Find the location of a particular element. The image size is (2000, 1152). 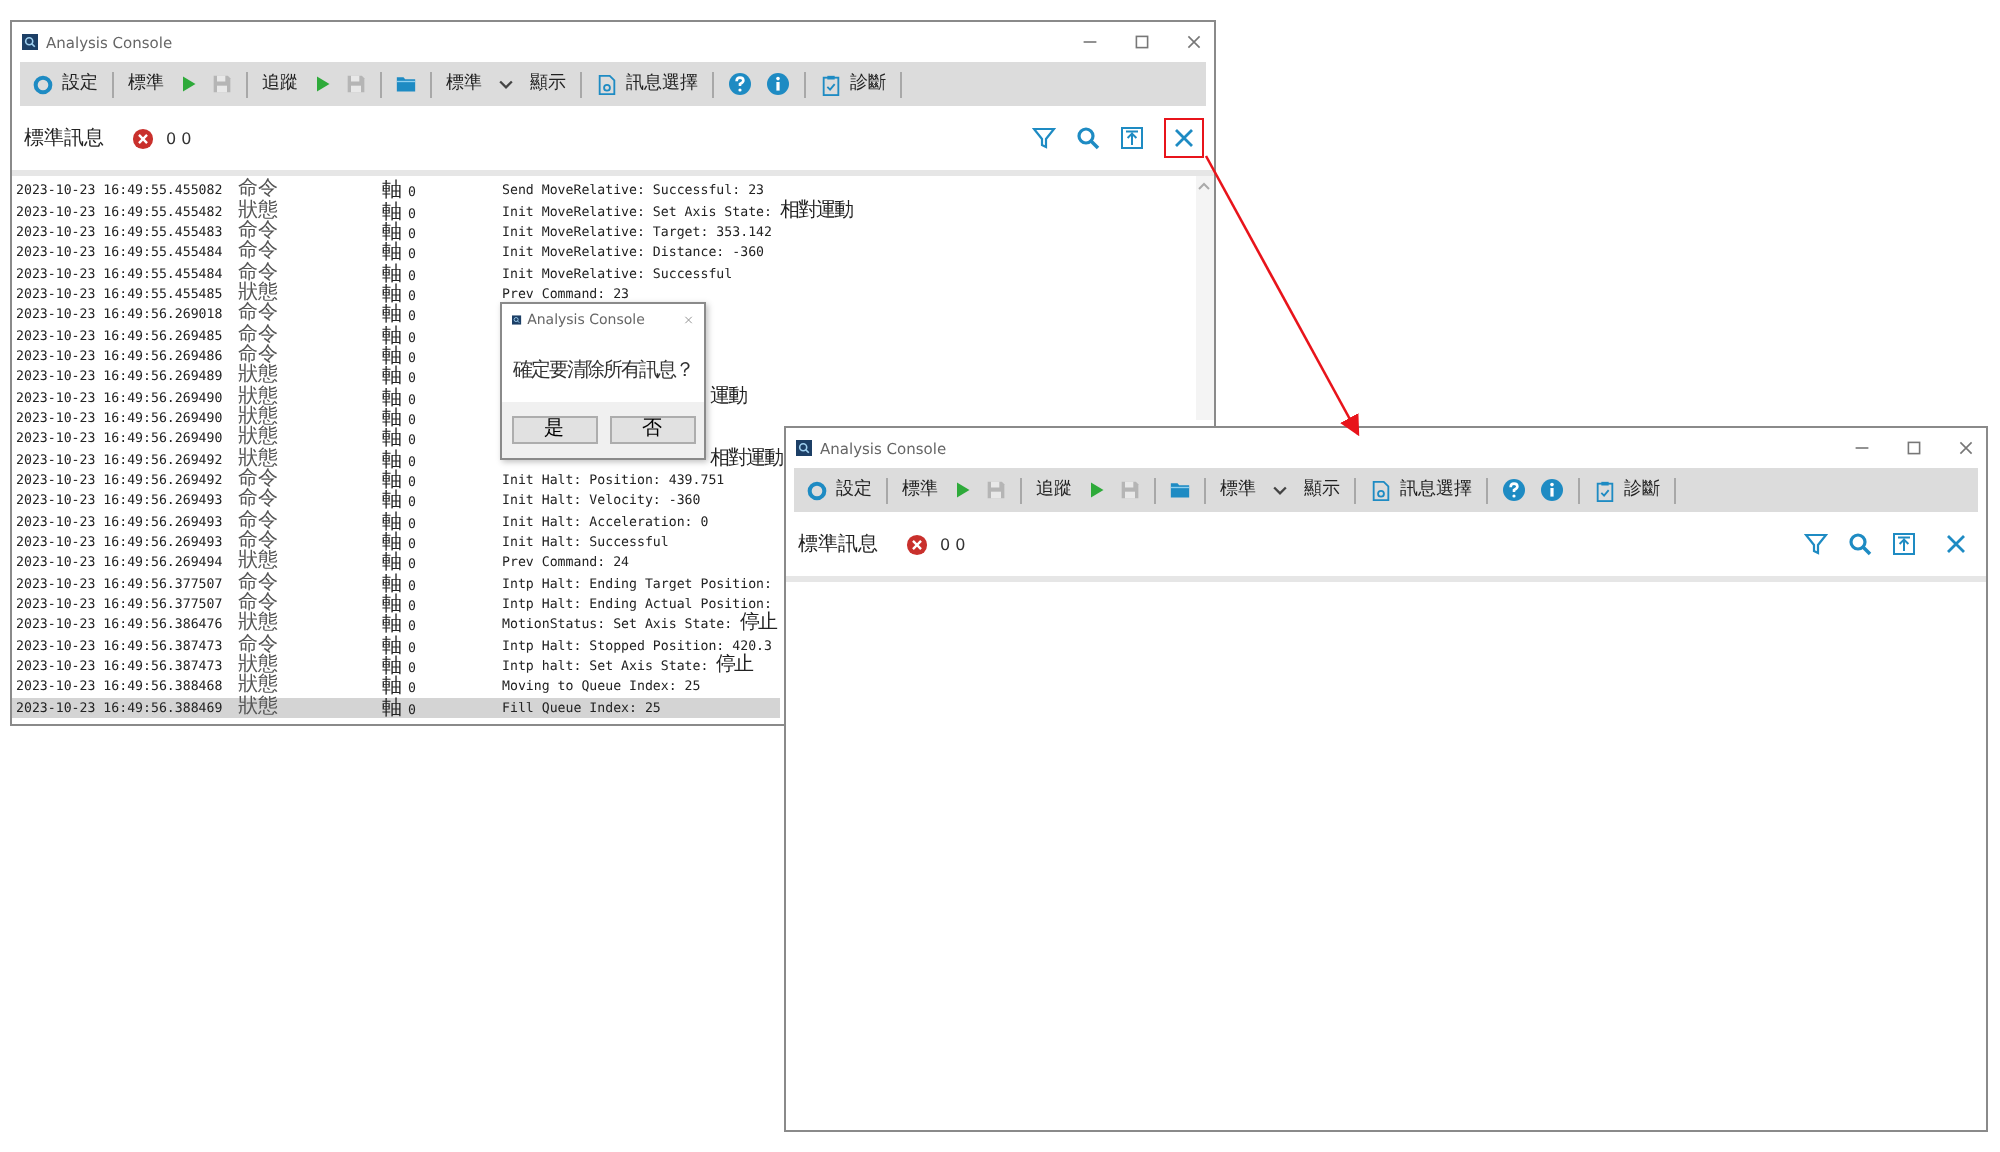

scrollbar is located at coordinates (1205, 298).